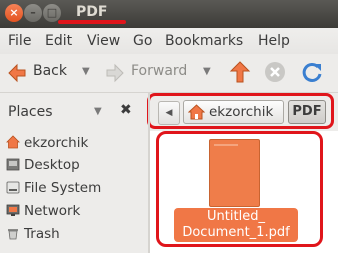 The image size is (338, 253). Describe the element at coordinates (207, 71) in the screenshot. I see `forward-history-dropdown: ▼` at that location.